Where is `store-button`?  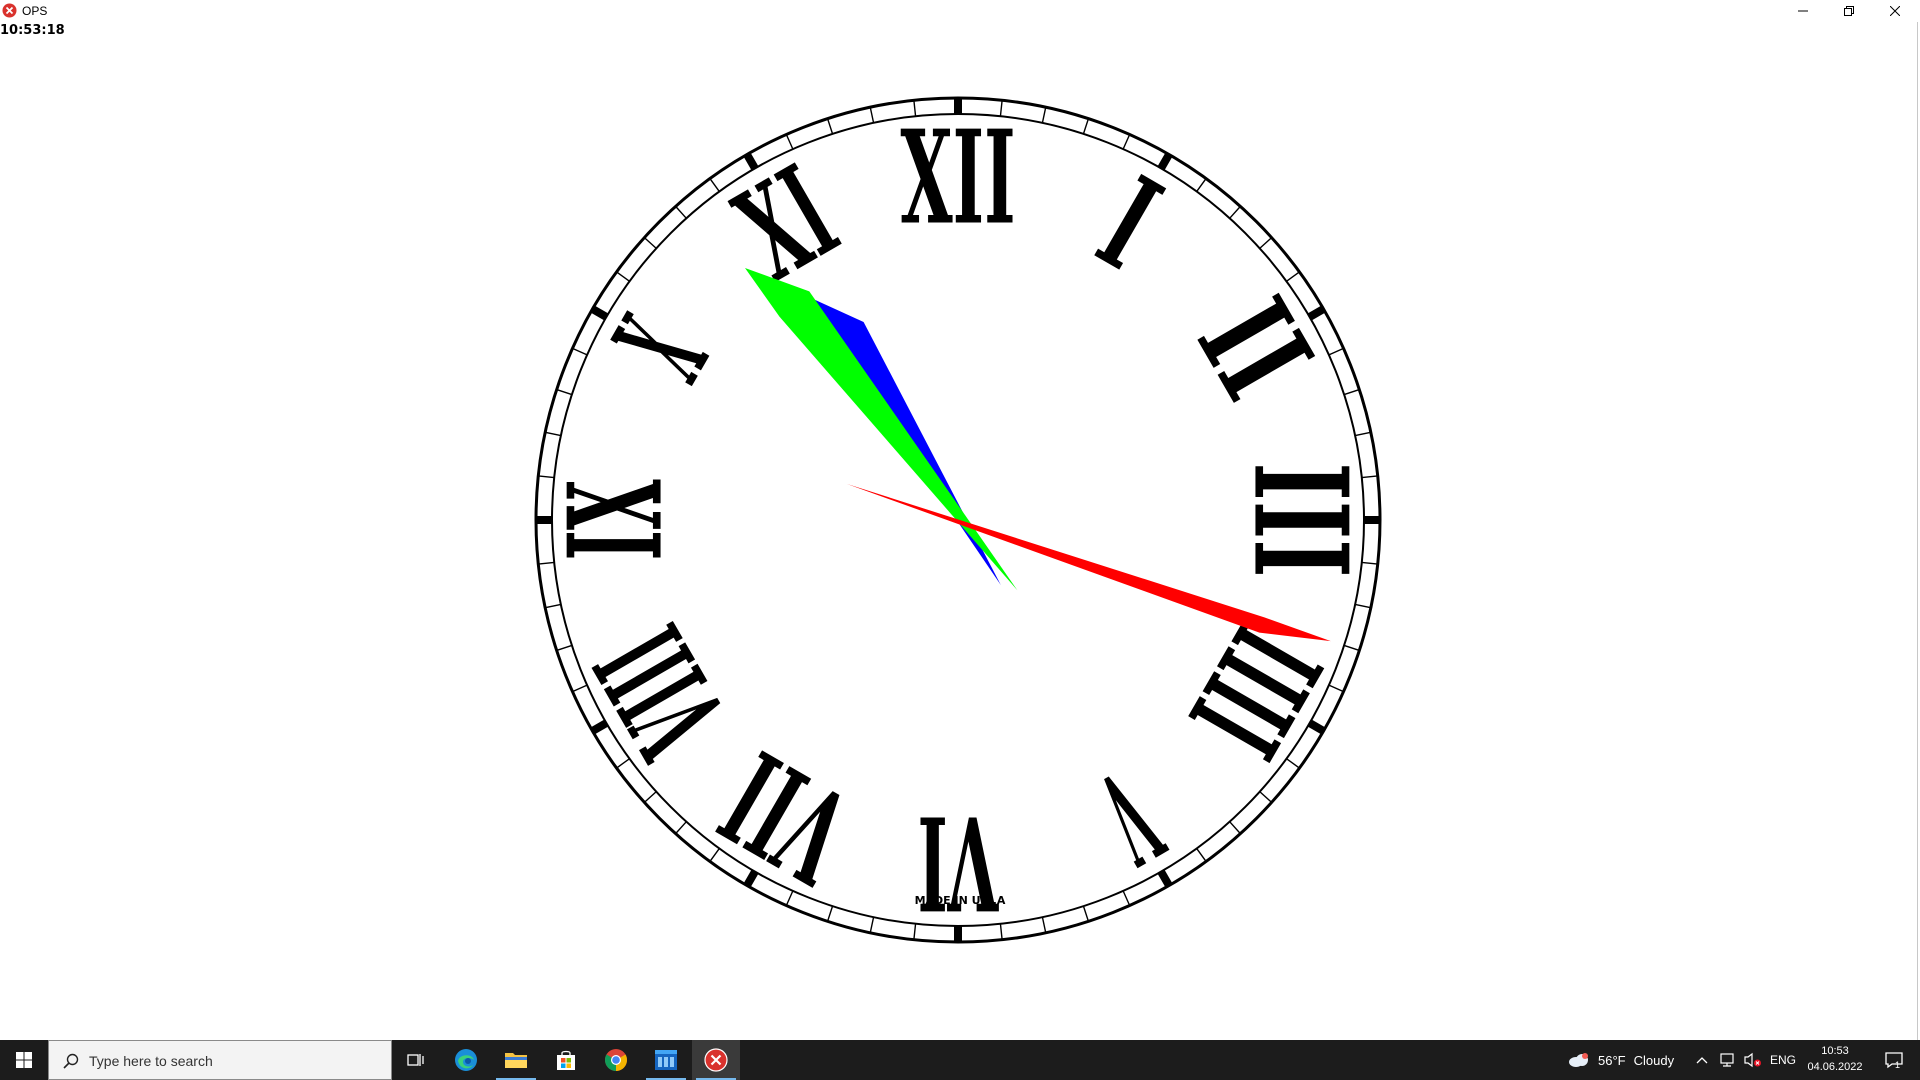
store-button is located at coordinates (566, 1060).